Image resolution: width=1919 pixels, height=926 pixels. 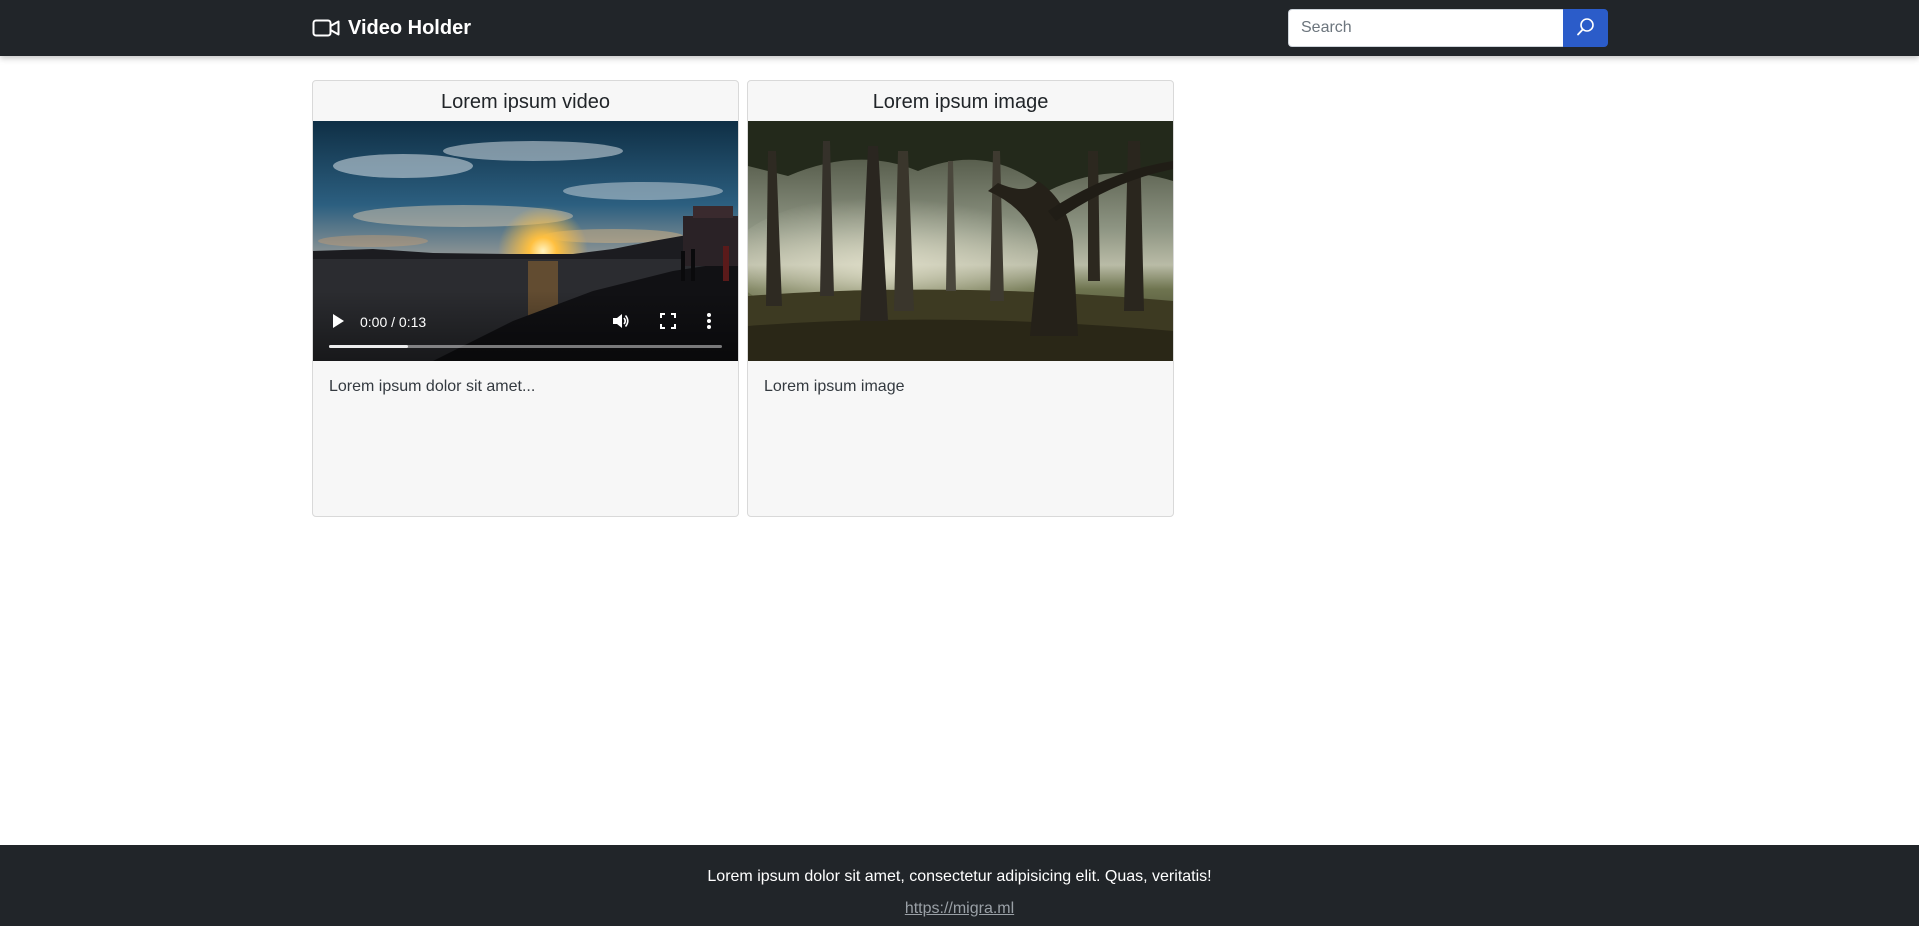 I want to click on volume-icon, so click(x=621, y=323).